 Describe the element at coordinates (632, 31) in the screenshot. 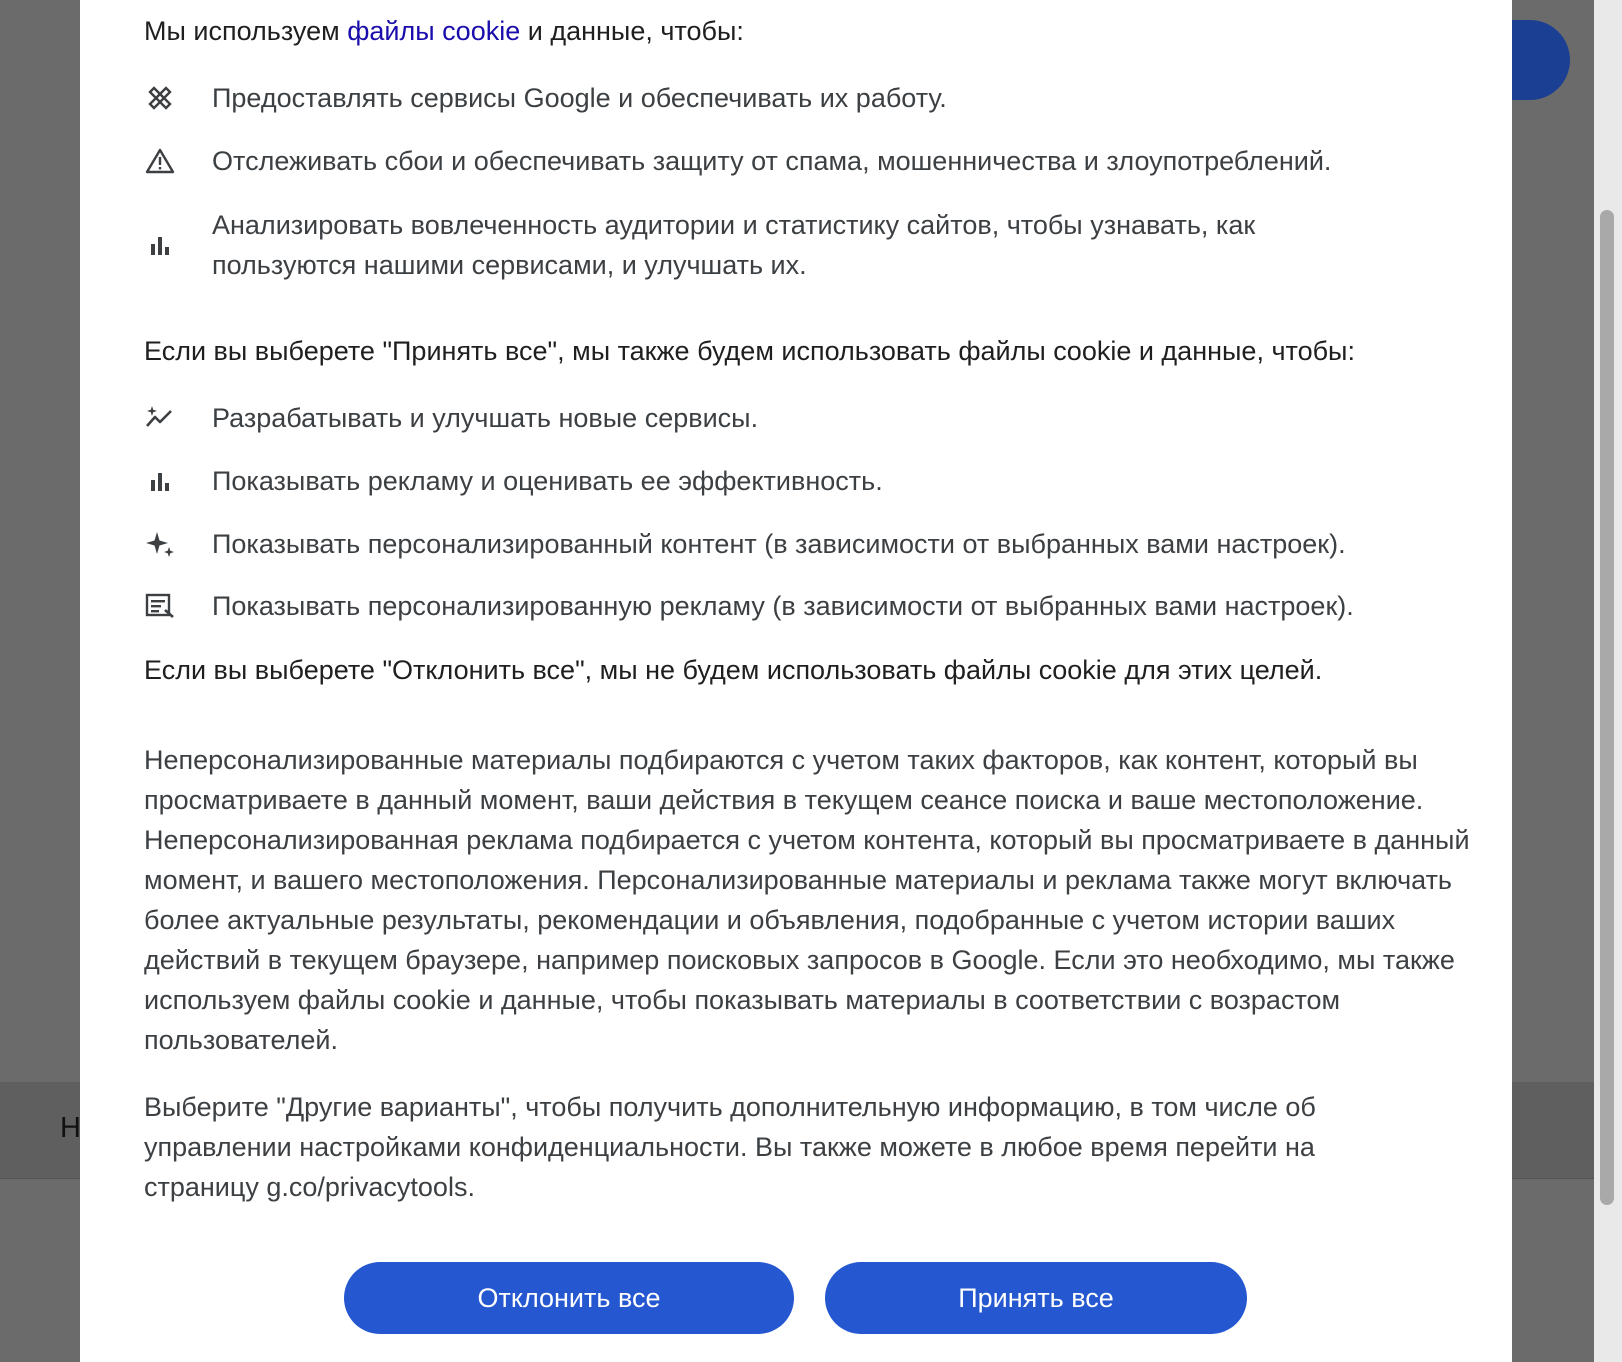

I see `intro-after: и данные, чтобы:` at that location.